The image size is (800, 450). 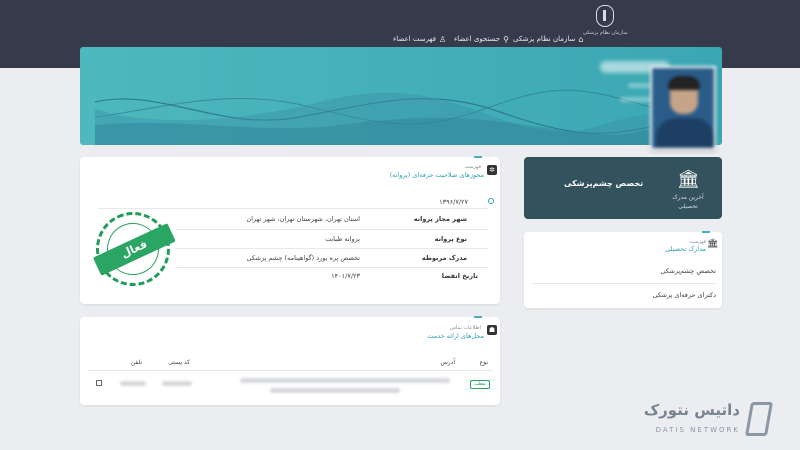 What do you see at coordinates (697, 430) in the screenshot?
I see `watermark-subtitle: DATIS NETWORK` at bounding box center [697, 430].